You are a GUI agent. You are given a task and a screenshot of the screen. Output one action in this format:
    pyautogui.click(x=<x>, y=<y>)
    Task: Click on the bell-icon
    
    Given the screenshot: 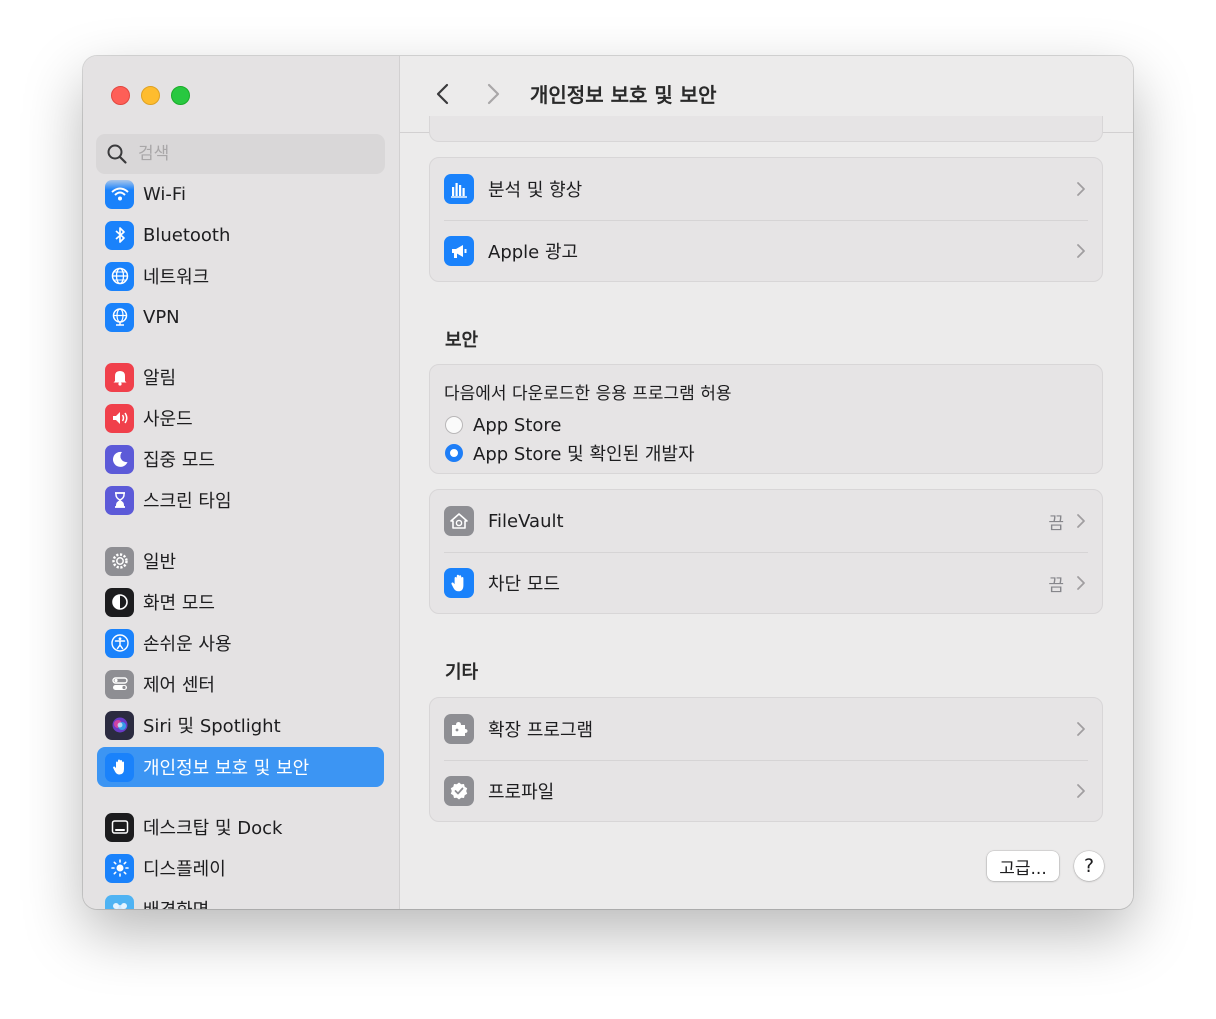 What is the action you would take?
    pyautogui.click(x=119, y=377)
    